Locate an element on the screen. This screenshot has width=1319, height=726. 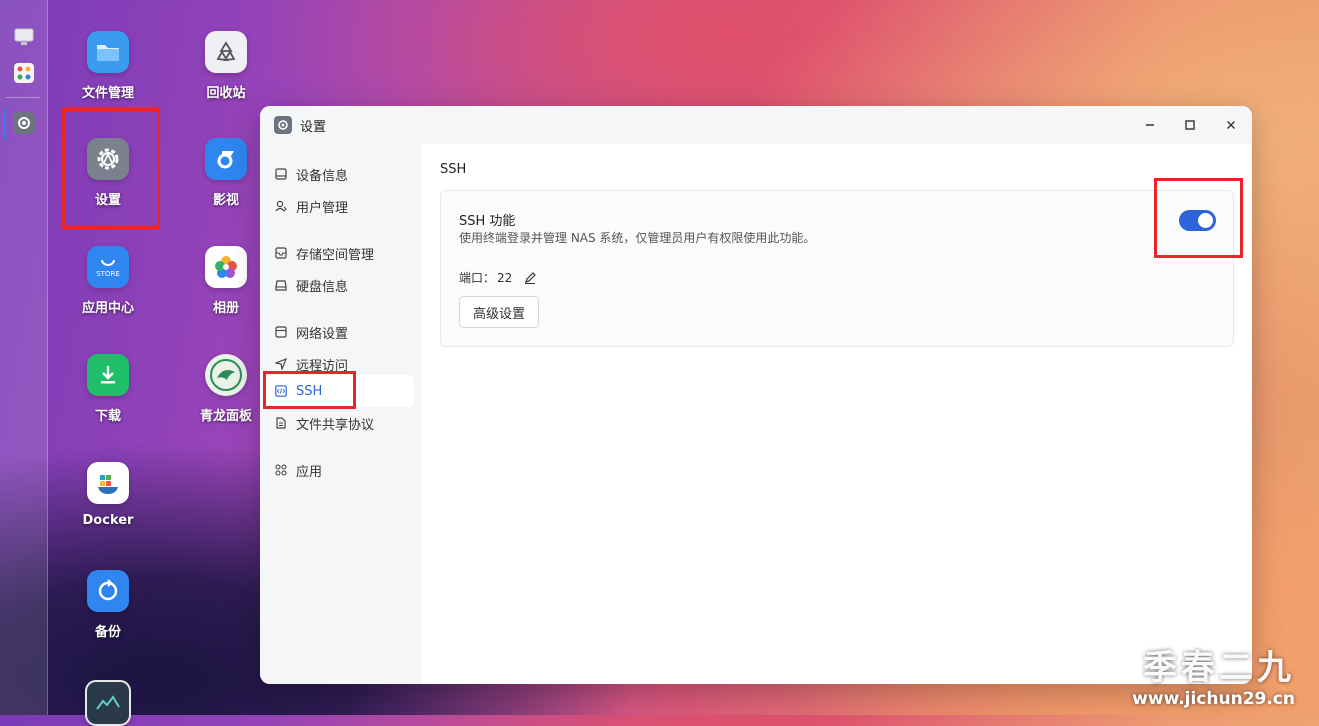
desktop-app-monitor is located at coordinates (108, 703).